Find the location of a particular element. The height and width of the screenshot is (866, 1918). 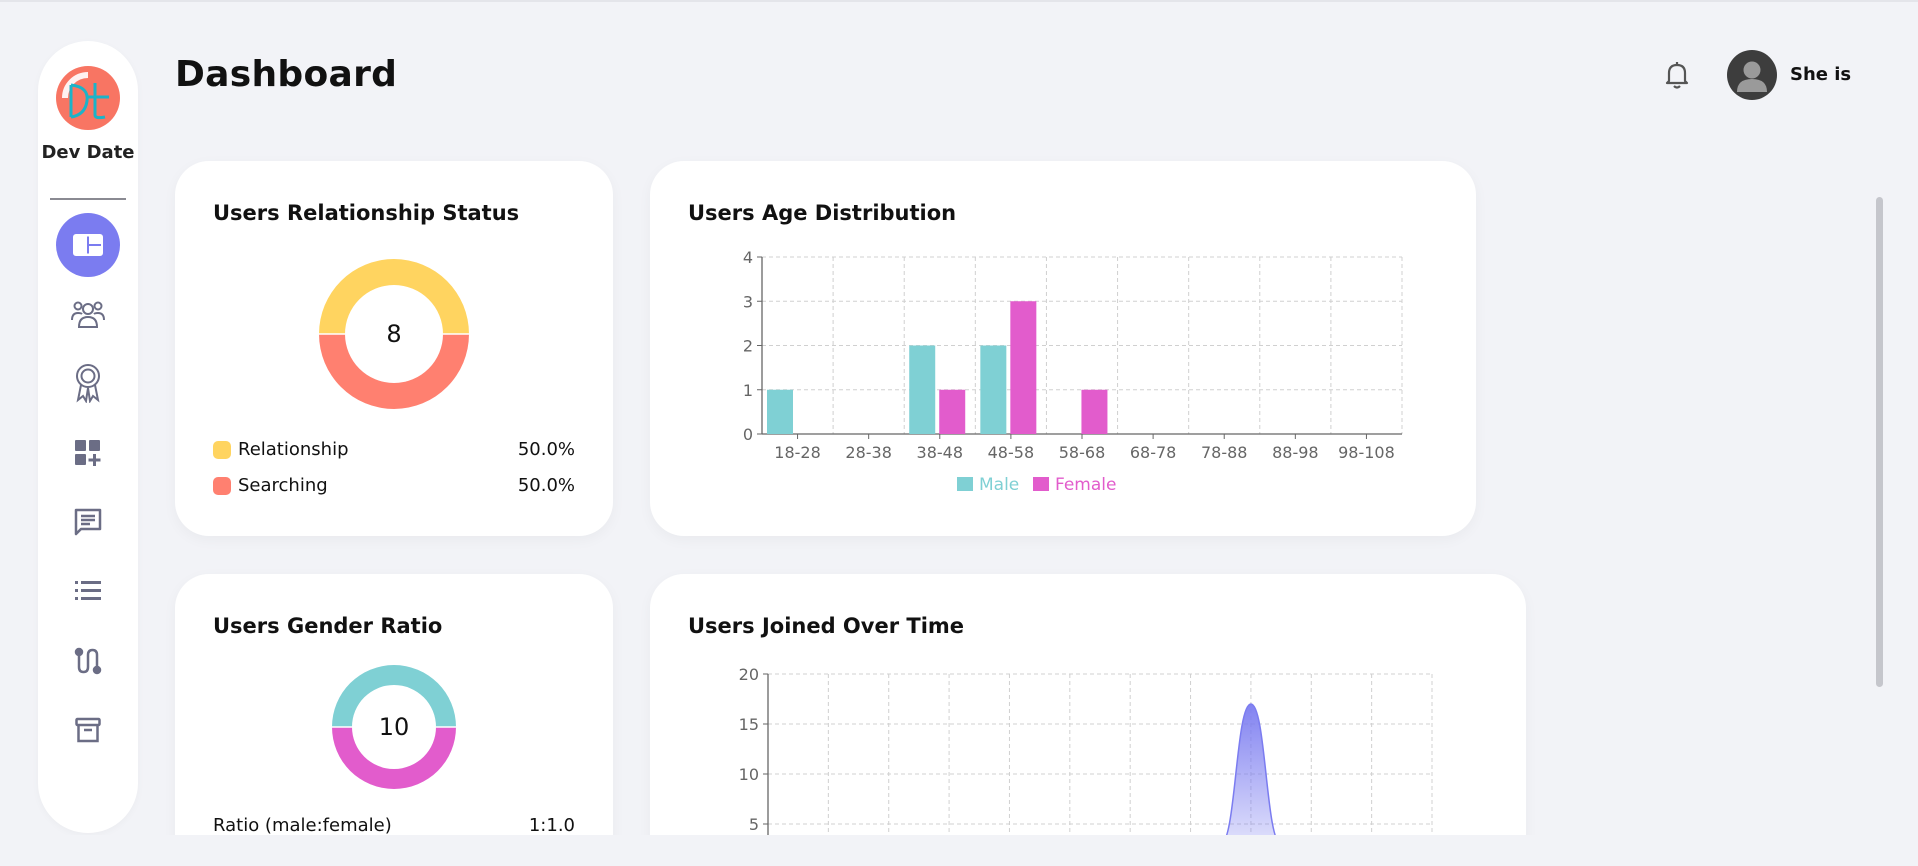

y-tick-label: 10 is located at coordinates (749, 774).